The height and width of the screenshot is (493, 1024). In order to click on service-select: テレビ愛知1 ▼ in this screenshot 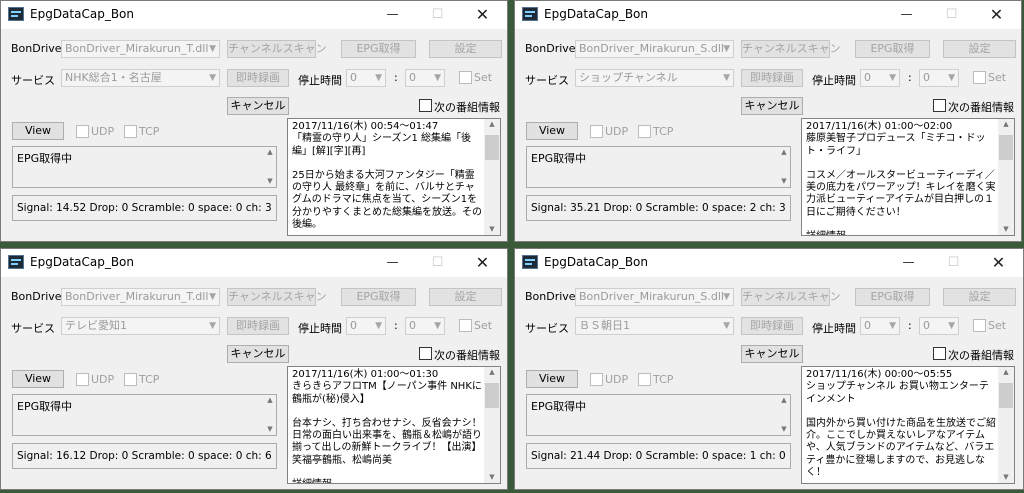, I will do `click(140, 326)`.